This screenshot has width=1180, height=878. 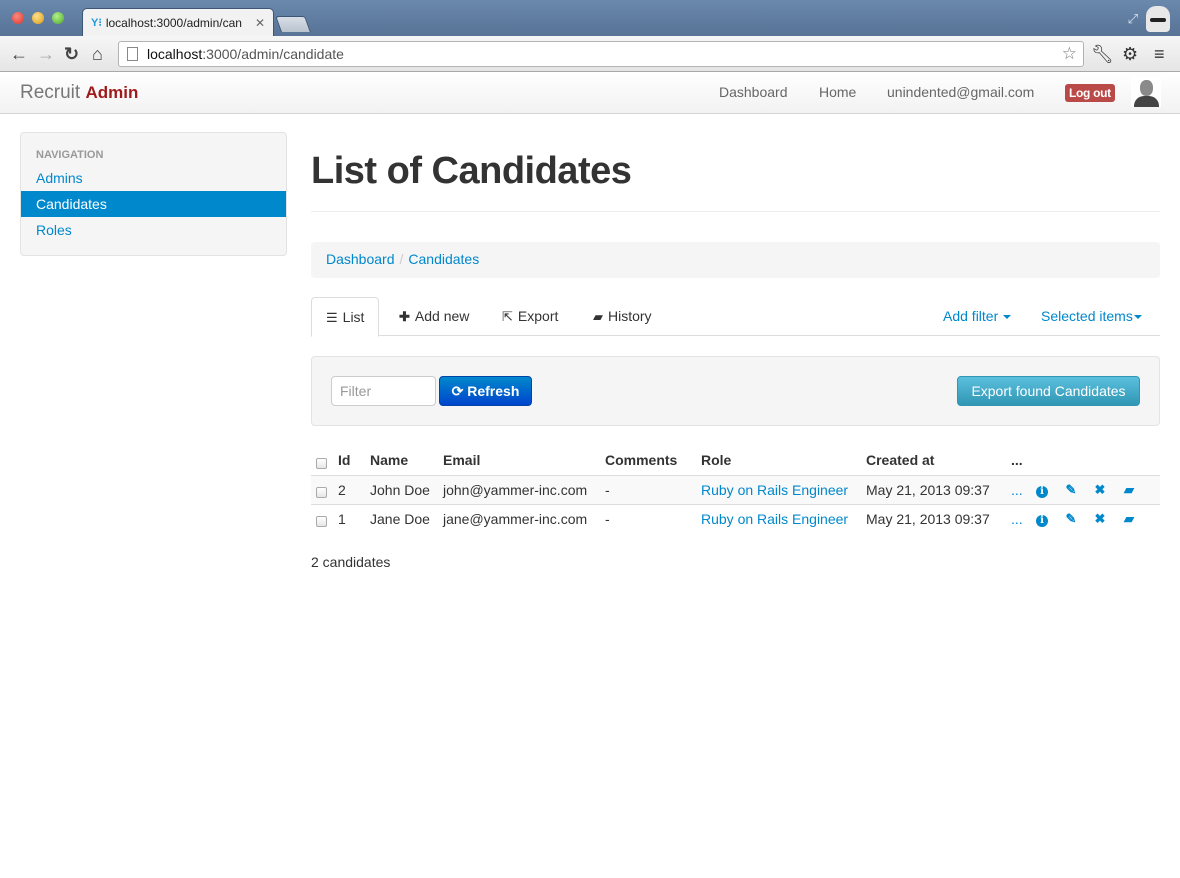 What do you see at coordinates (153, 178) in the screenshot?
I see `sidebar-item-admins: Admins` at bounding box center [153, 178].